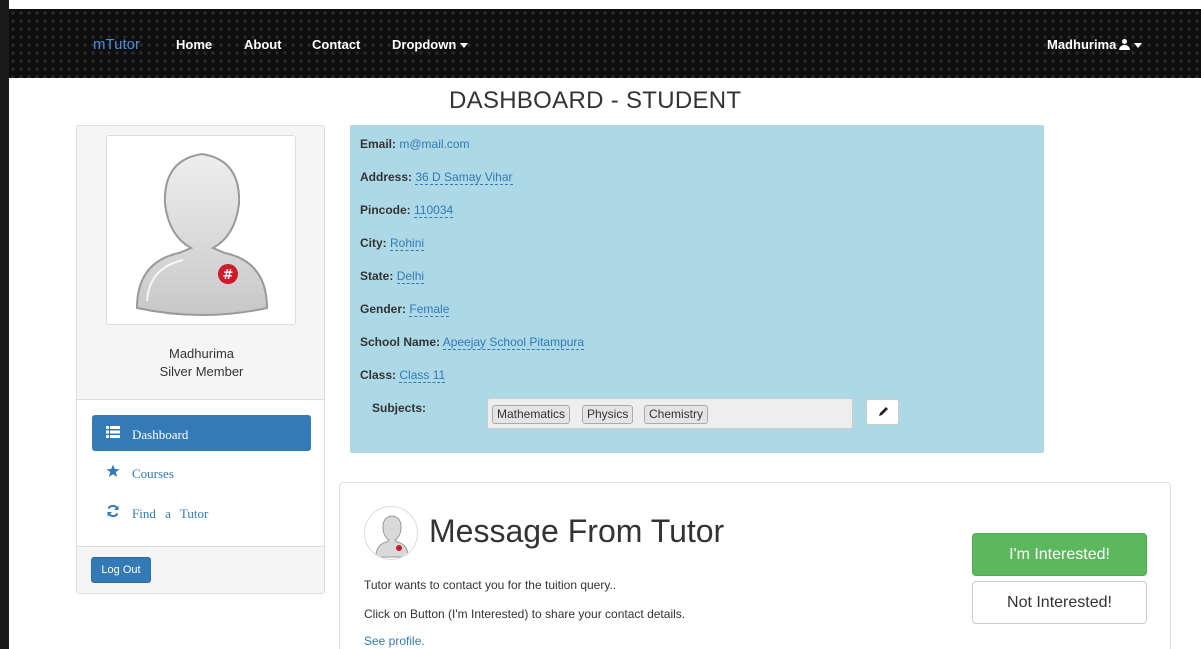  Describe the element at coordinates (1059, 554) in the screenshot. I see `interested-button: I'm Interested!` at that location.